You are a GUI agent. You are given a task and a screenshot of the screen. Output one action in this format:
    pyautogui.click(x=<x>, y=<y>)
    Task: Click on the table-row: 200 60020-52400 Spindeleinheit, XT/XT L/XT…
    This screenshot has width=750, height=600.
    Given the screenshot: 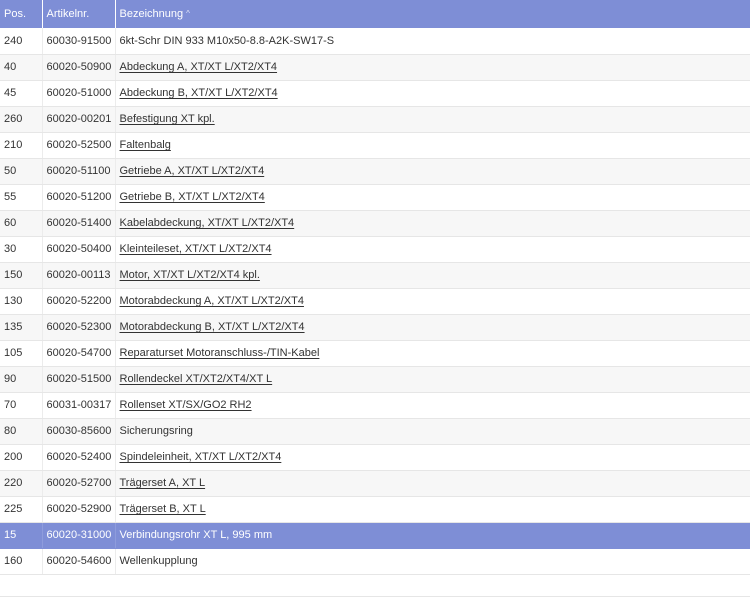 What is the action you would take?
    pyautogui.click(x=375, y=457)
    